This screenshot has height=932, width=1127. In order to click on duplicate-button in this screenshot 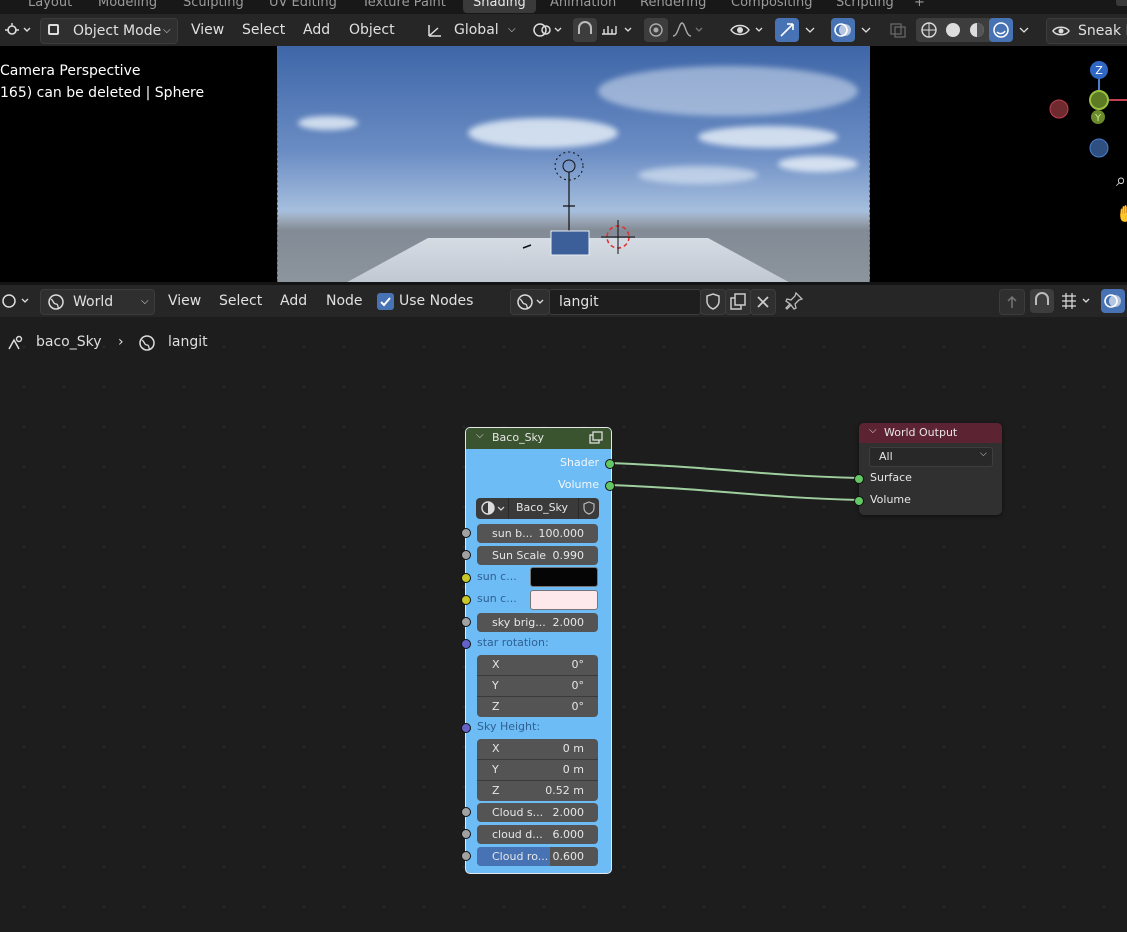, I will do `click(738, 302)`.